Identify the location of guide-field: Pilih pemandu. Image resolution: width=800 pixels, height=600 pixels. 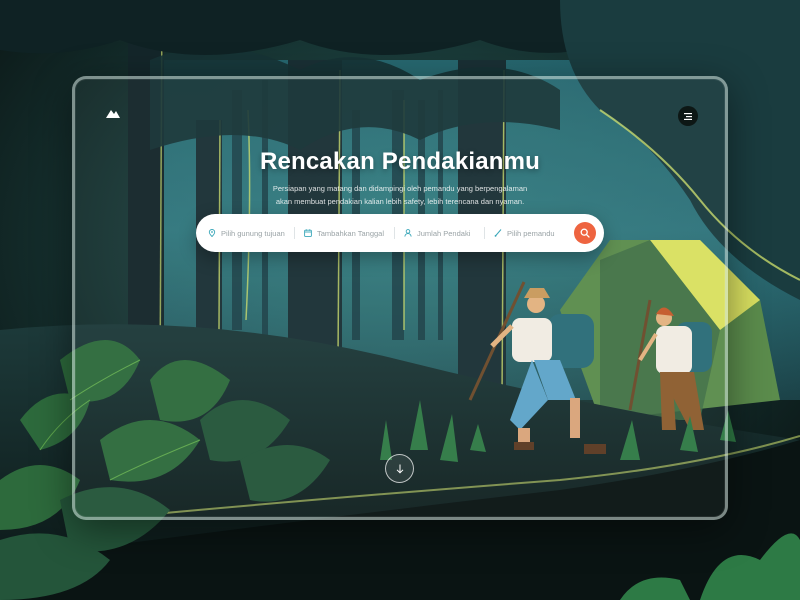
(524, 233).